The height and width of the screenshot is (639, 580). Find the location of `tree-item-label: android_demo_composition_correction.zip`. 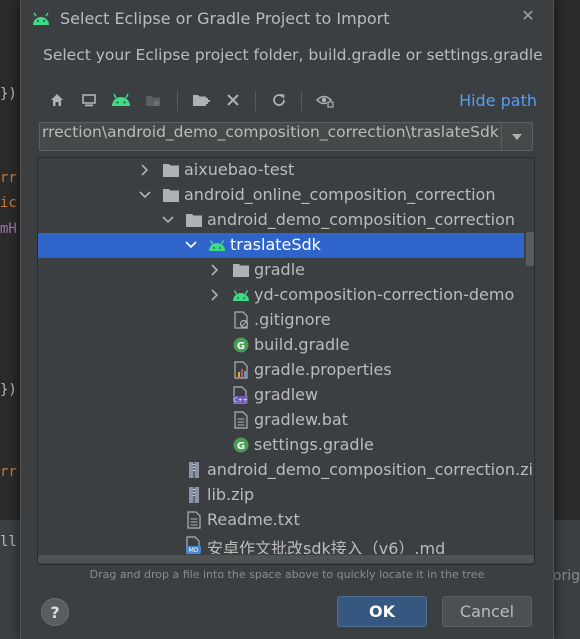

tree-item-label: android_demo_composition_correction.zip is located at coordinates (371, 469).